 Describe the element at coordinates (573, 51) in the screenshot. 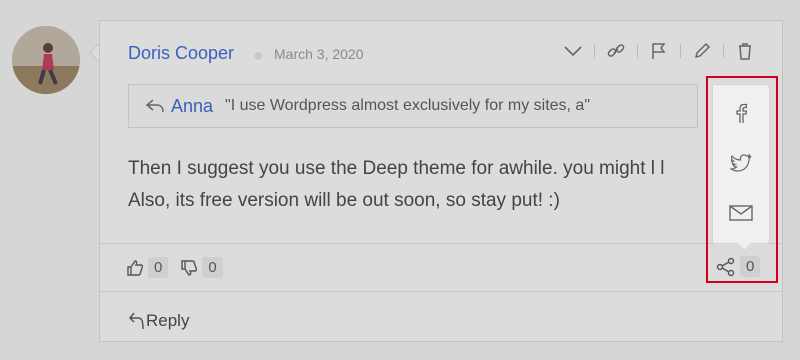

I see `chevron-down-icon` at that location.